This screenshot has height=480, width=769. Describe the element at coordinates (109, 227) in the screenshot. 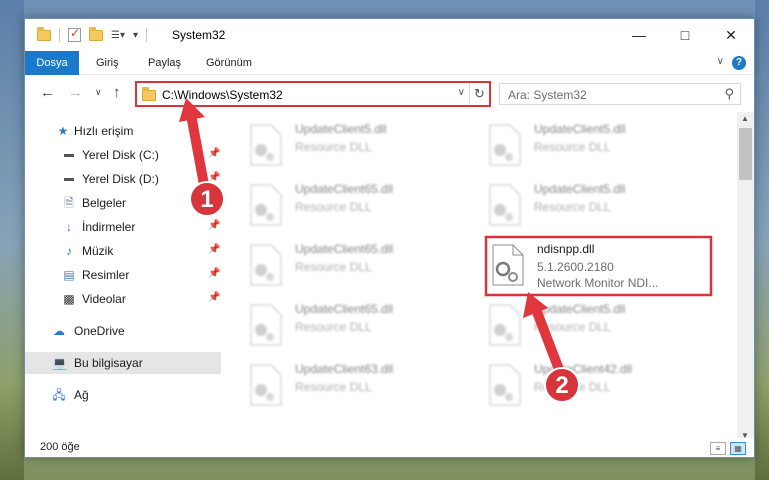

I see `sidebar-item-label: İndirmeler` at that location.